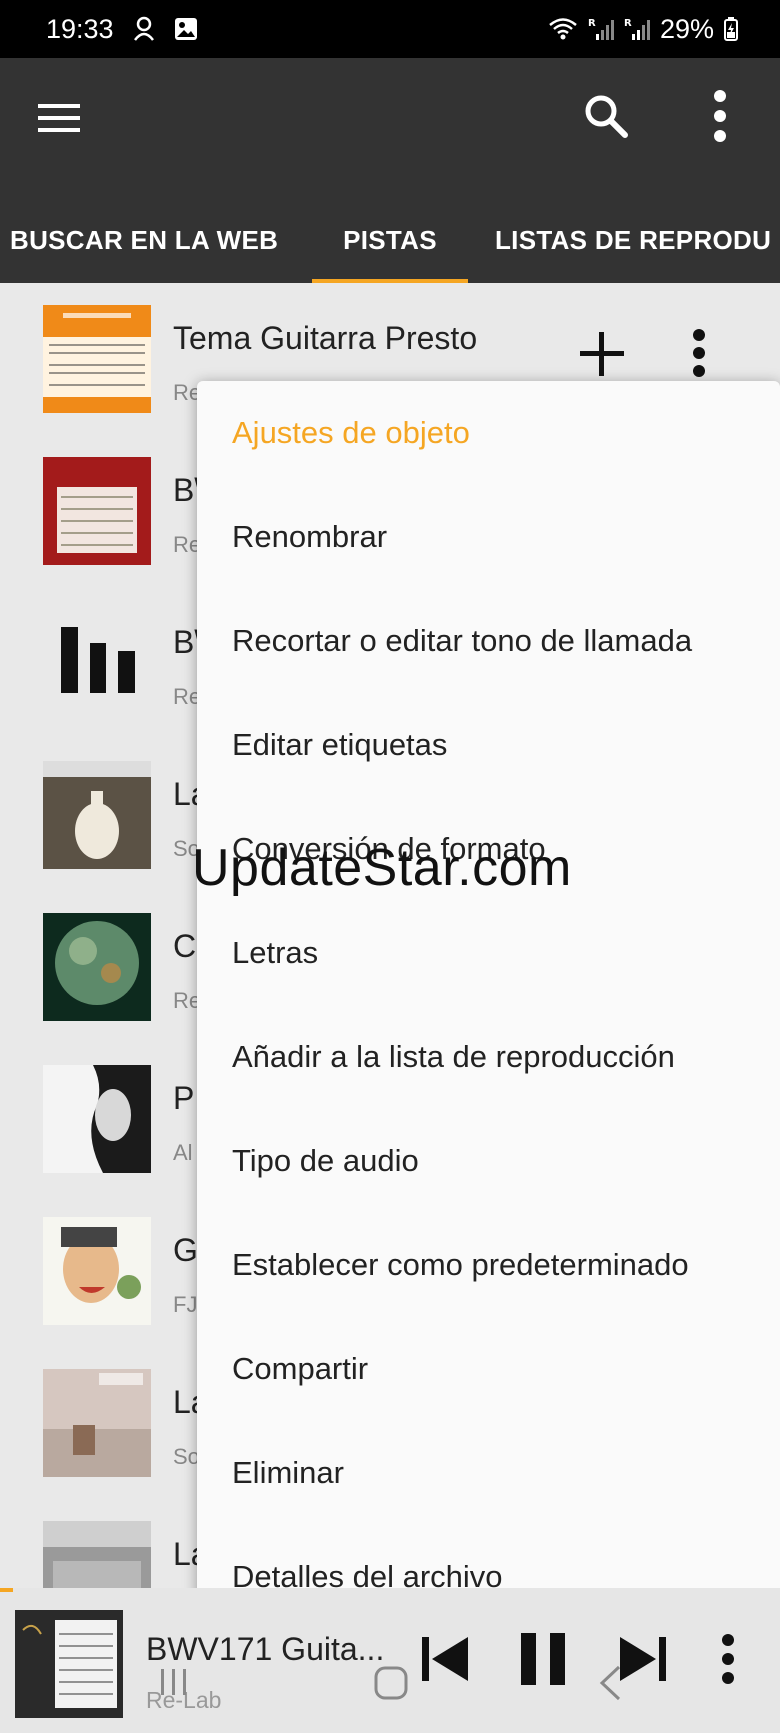 The width and height of the screenshot is (780, 1733). Describe the element at coordinates (502, 1369) in the screenshot. I see `menu-item-share: Compartir` at that location.